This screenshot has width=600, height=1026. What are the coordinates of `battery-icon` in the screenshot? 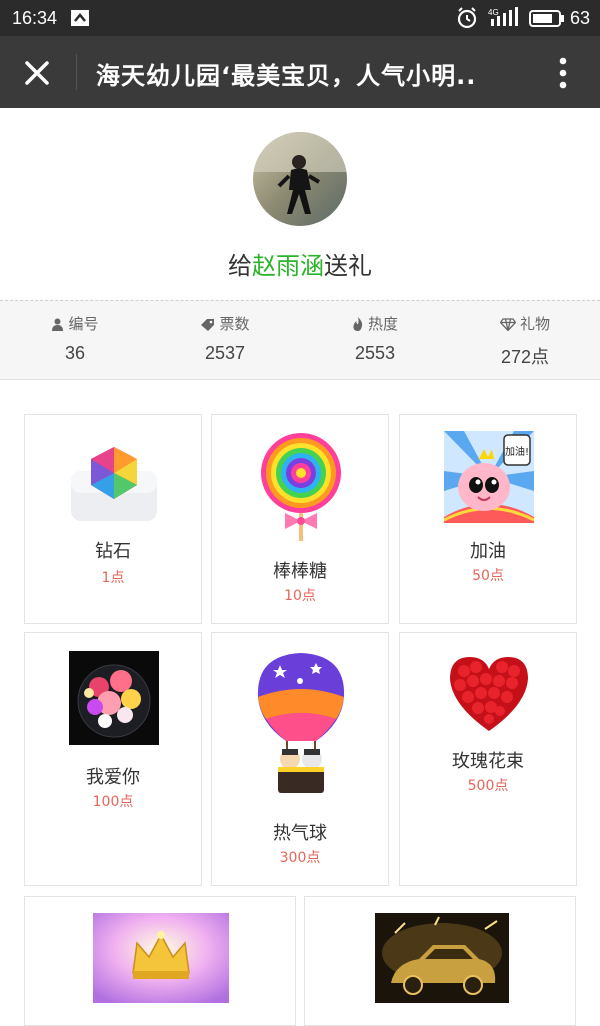 It's located at (546, 18).